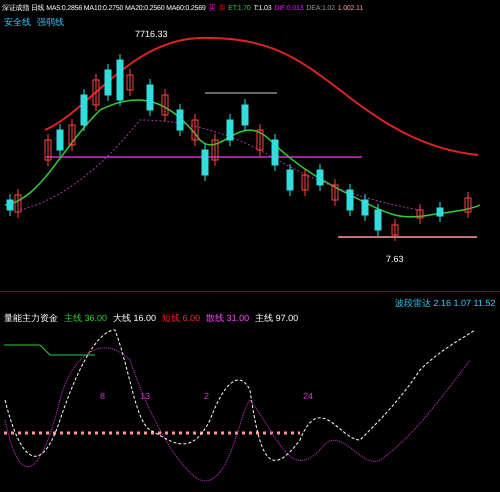 The height and width of the screenshot is (492, 500). Describe the element at coordinates (31, 318) in the screenshot. I see `legend-value: 量能主力资金` at that location.